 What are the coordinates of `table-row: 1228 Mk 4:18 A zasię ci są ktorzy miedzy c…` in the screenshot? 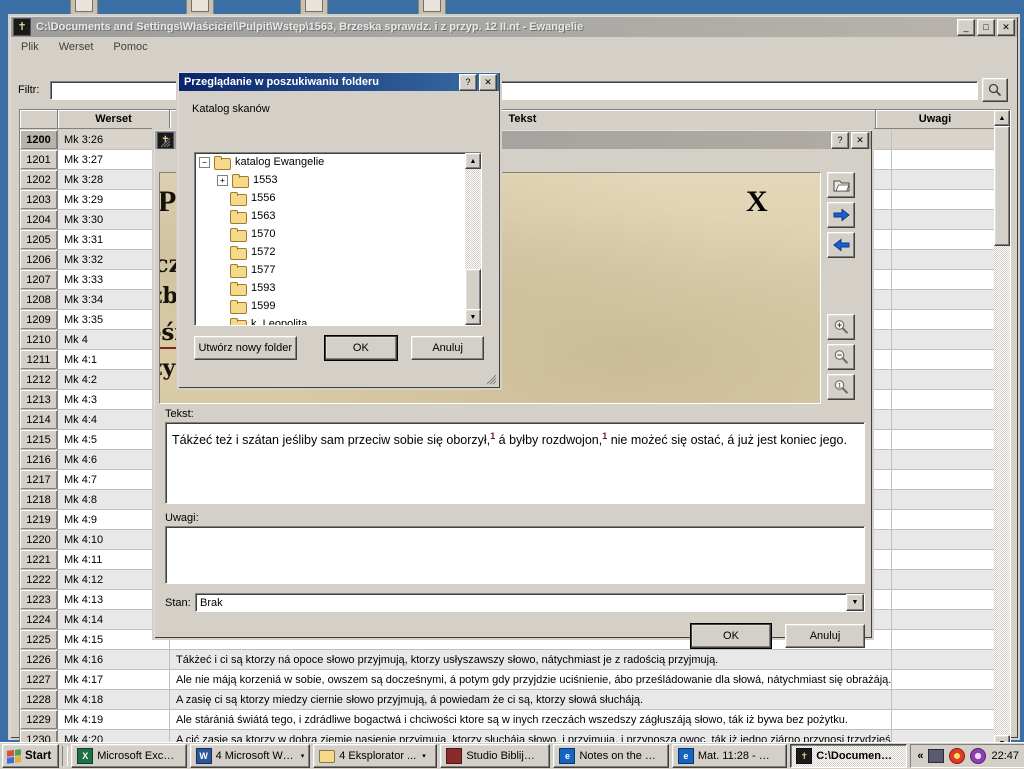 It's located at (515, 700).